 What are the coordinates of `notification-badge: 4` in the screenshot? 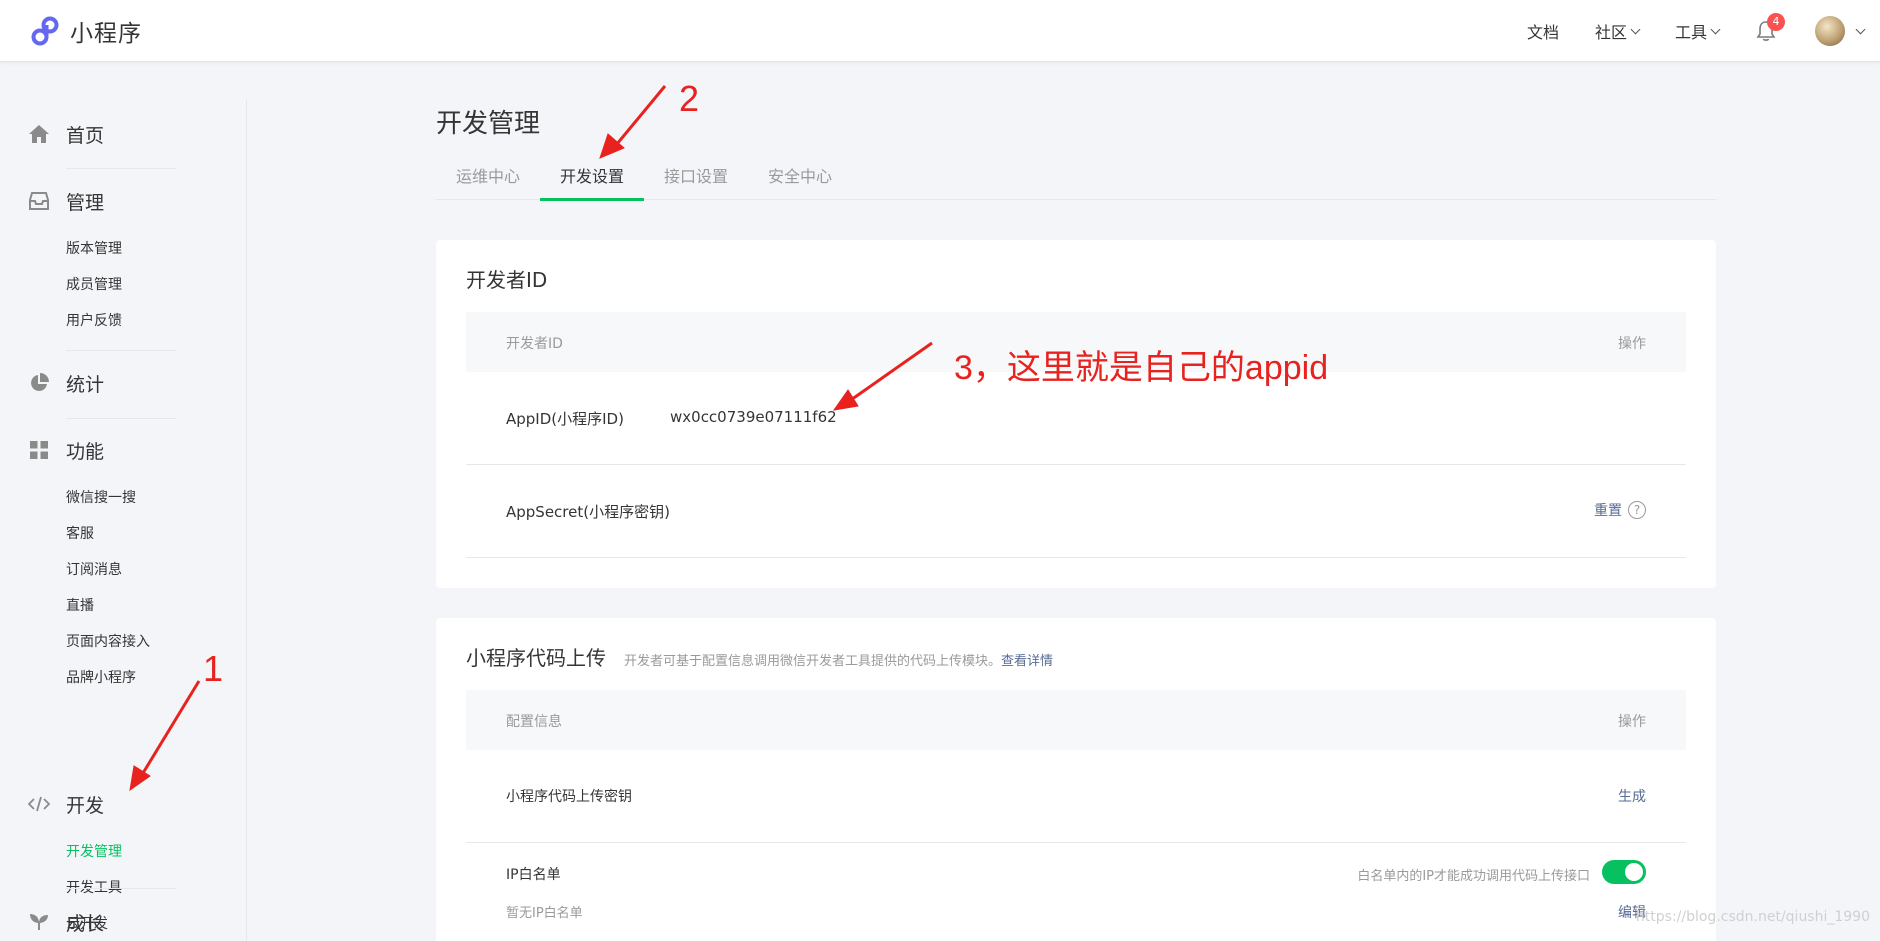 It's located at (1776, 22).